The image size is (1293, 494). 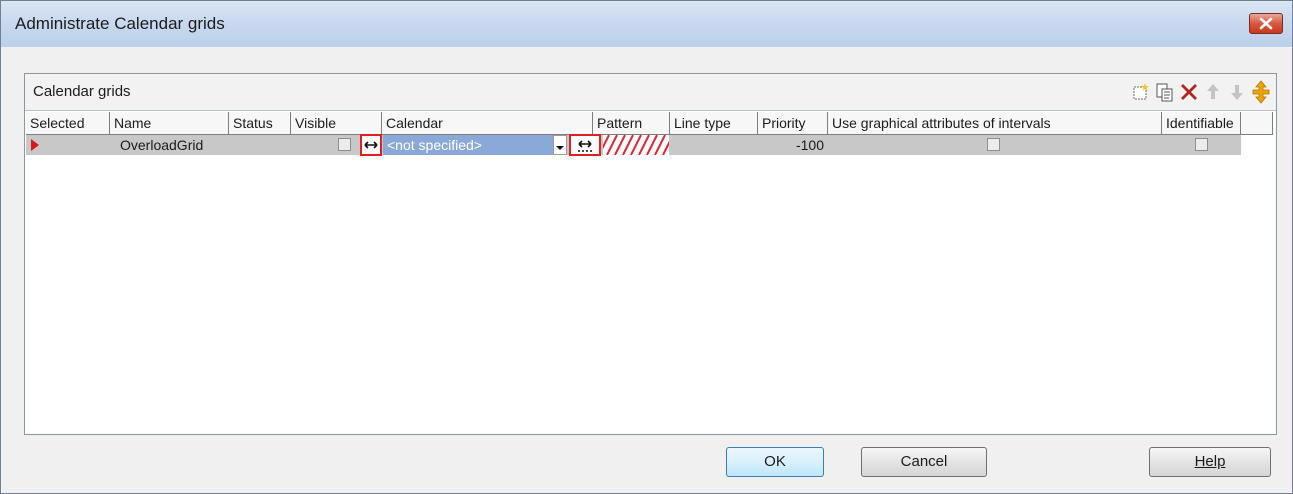 I want to click on close-button, so click(x=1266, y=23).